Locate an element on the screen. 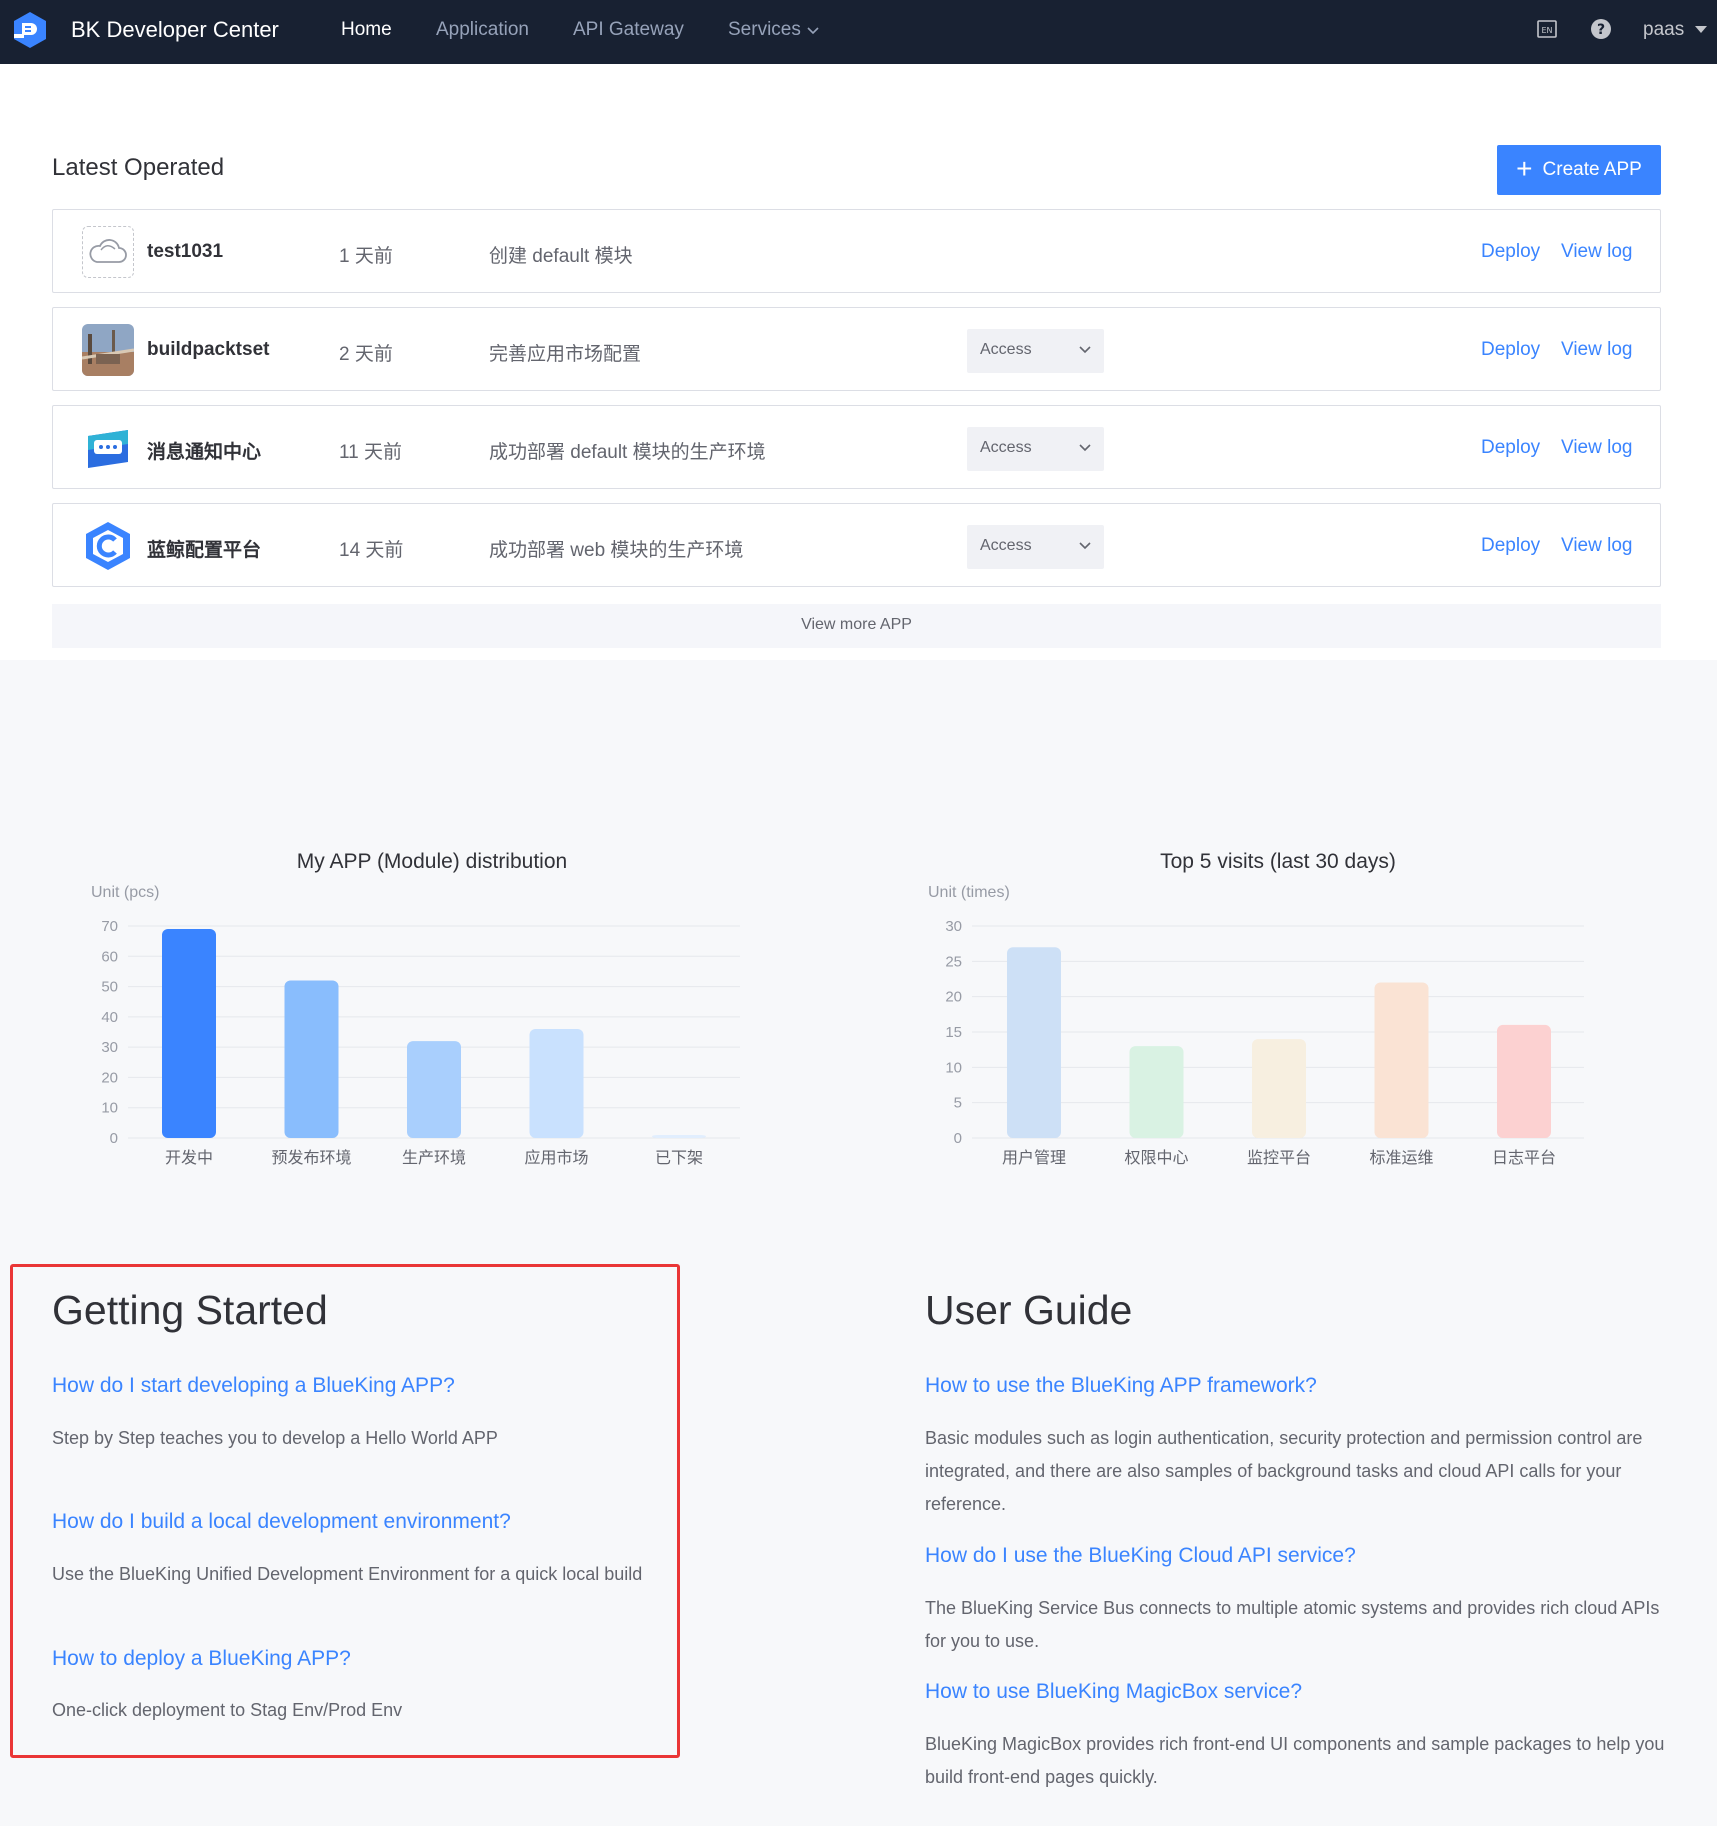 The width and height of the screenshot is (1717, 1826). x-category-label: 用户管理 is located at coordinates (1034, 1157).